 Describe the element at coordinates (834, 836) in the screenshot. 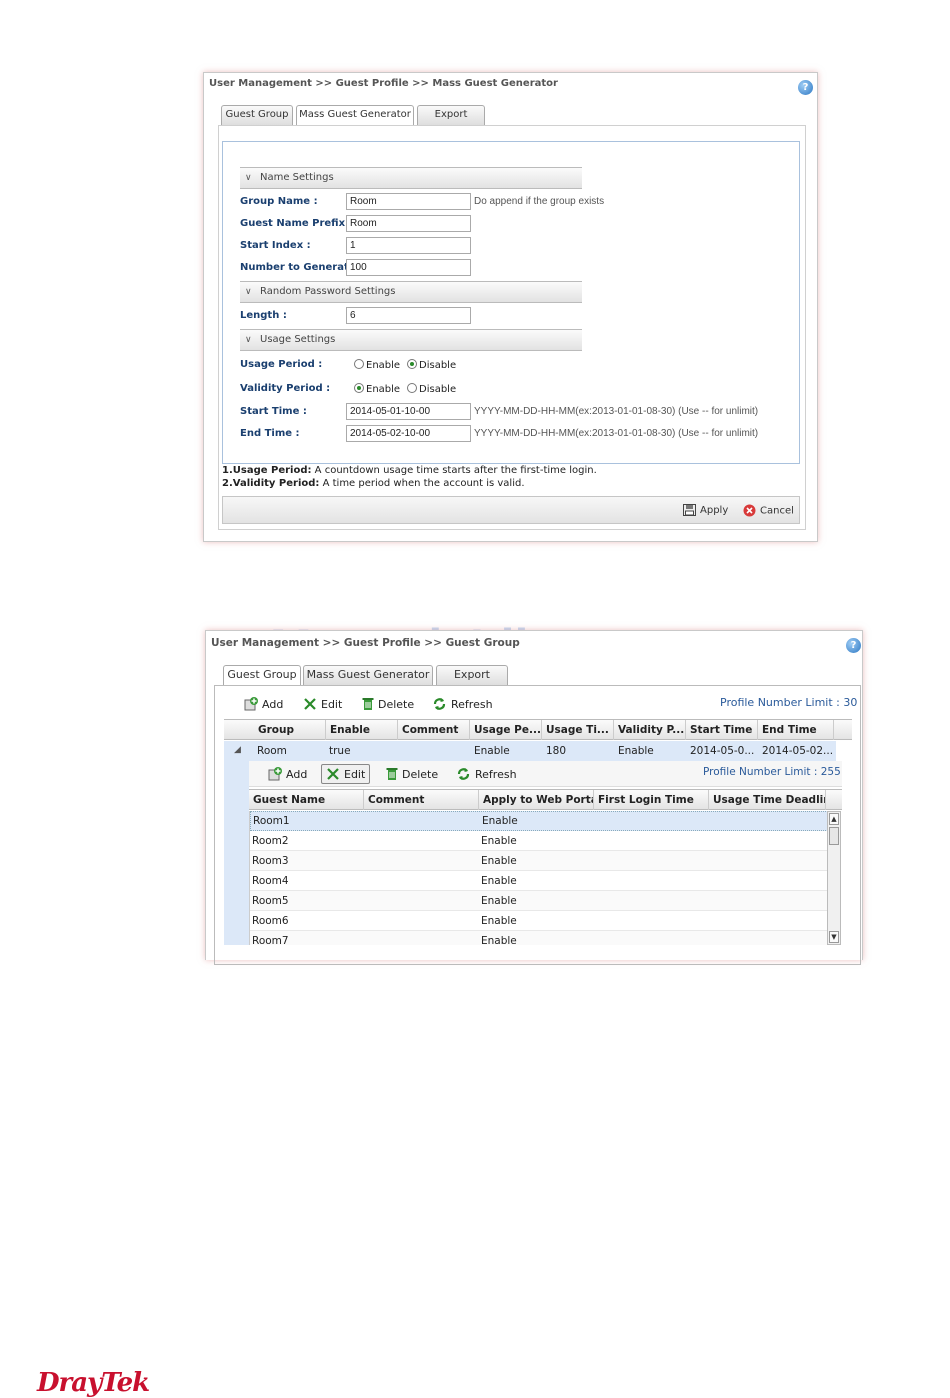

I see `scroll-thumb` at that location.